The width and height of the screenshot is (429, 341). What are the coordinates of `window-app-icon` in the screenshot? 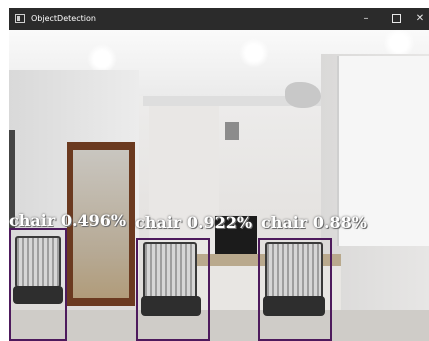 It's located at (20, 18).